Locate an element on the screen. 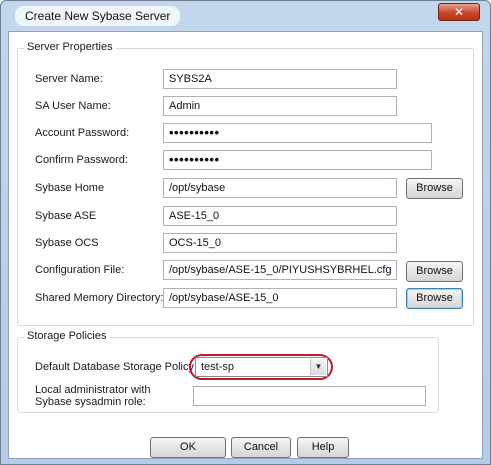 The width and height of the screenshot is (491, 465). configuration-file-browse-button: Browse is located at coordinates (434, 271).